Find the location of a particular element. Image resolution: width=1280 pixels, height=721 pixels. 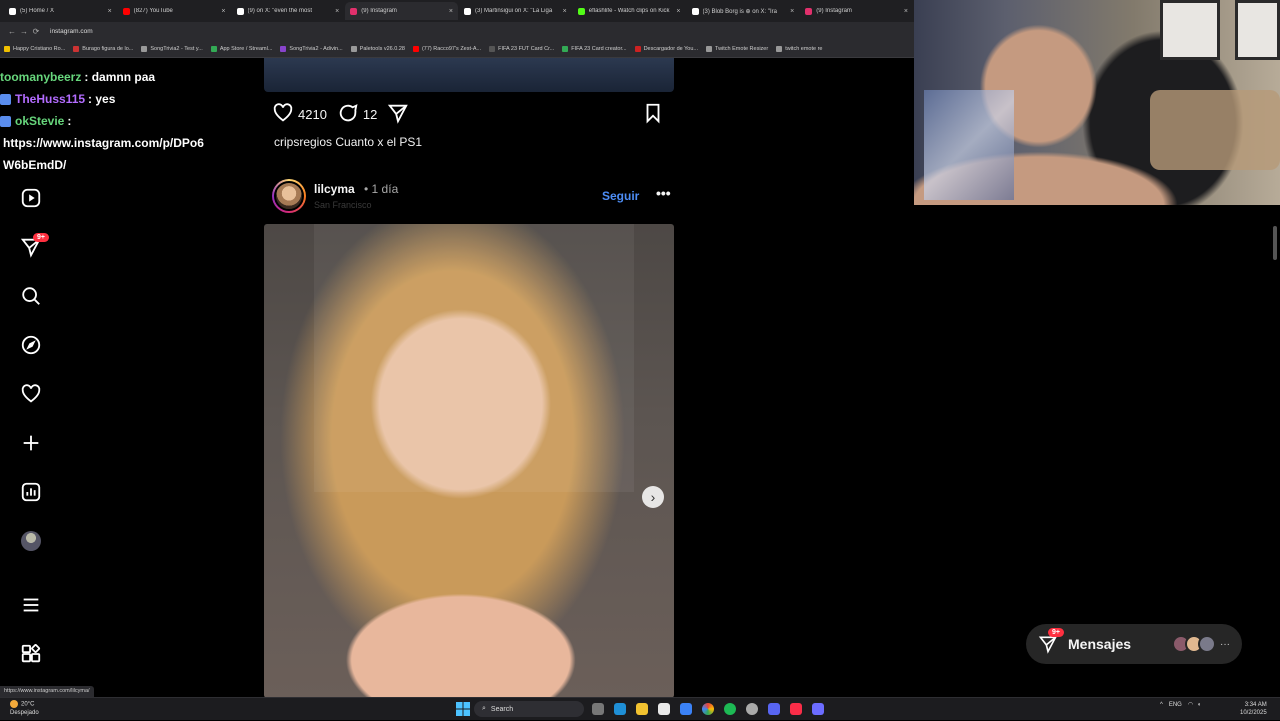

caption-username: cripsregios is located at coordinates (303, 142).